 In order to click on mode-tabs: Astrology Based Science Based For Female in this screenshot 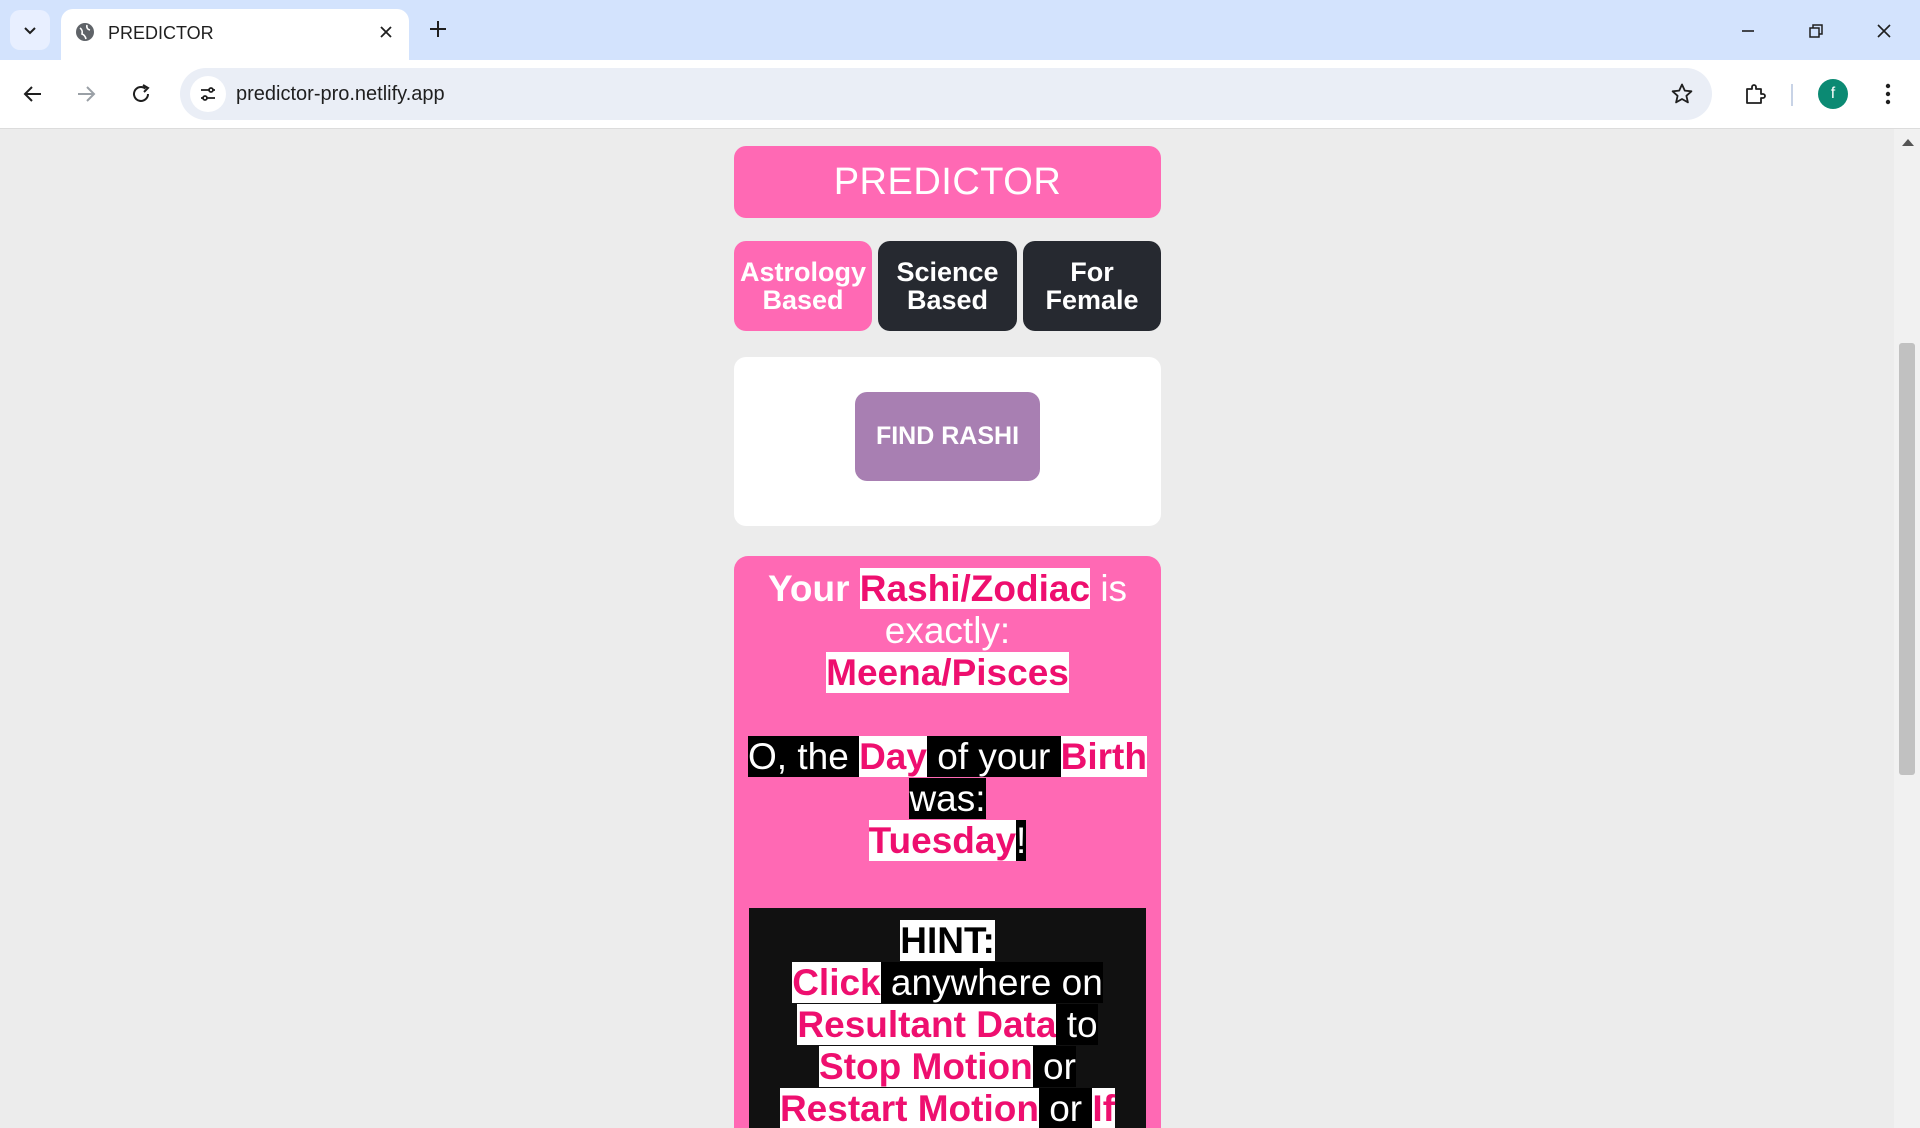, I will do `click(947, 286)`.